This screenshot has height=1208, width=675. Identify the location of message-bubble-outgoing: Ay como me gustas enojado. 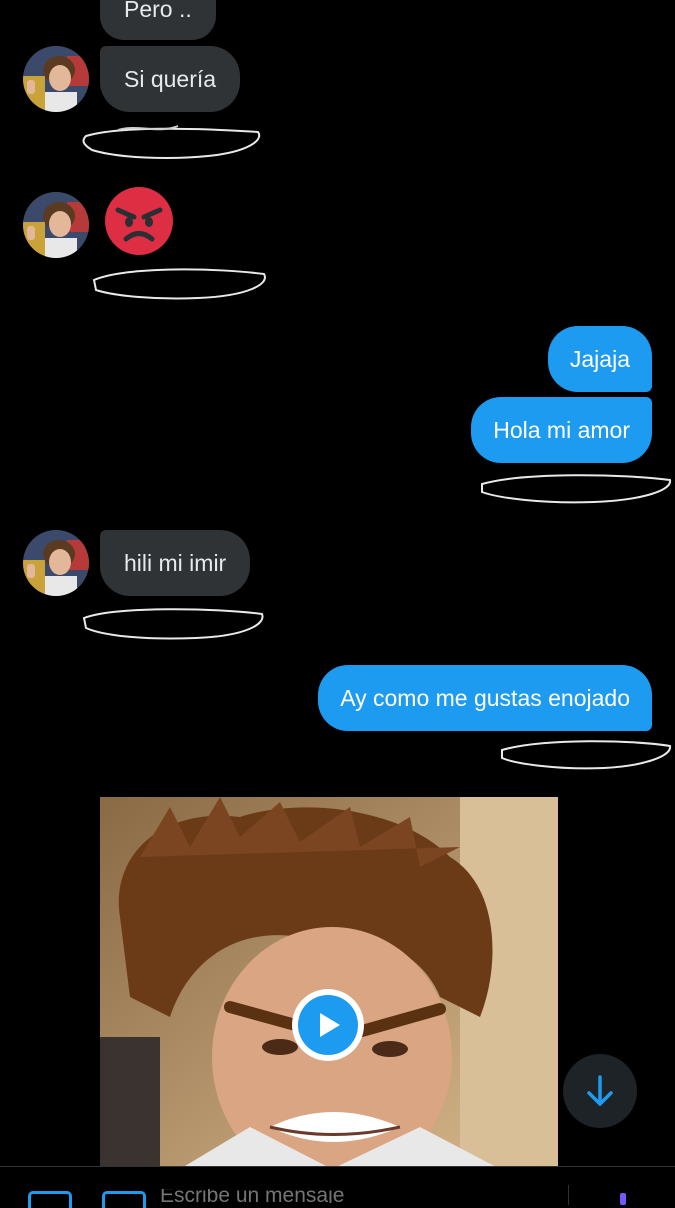
(485, 698).